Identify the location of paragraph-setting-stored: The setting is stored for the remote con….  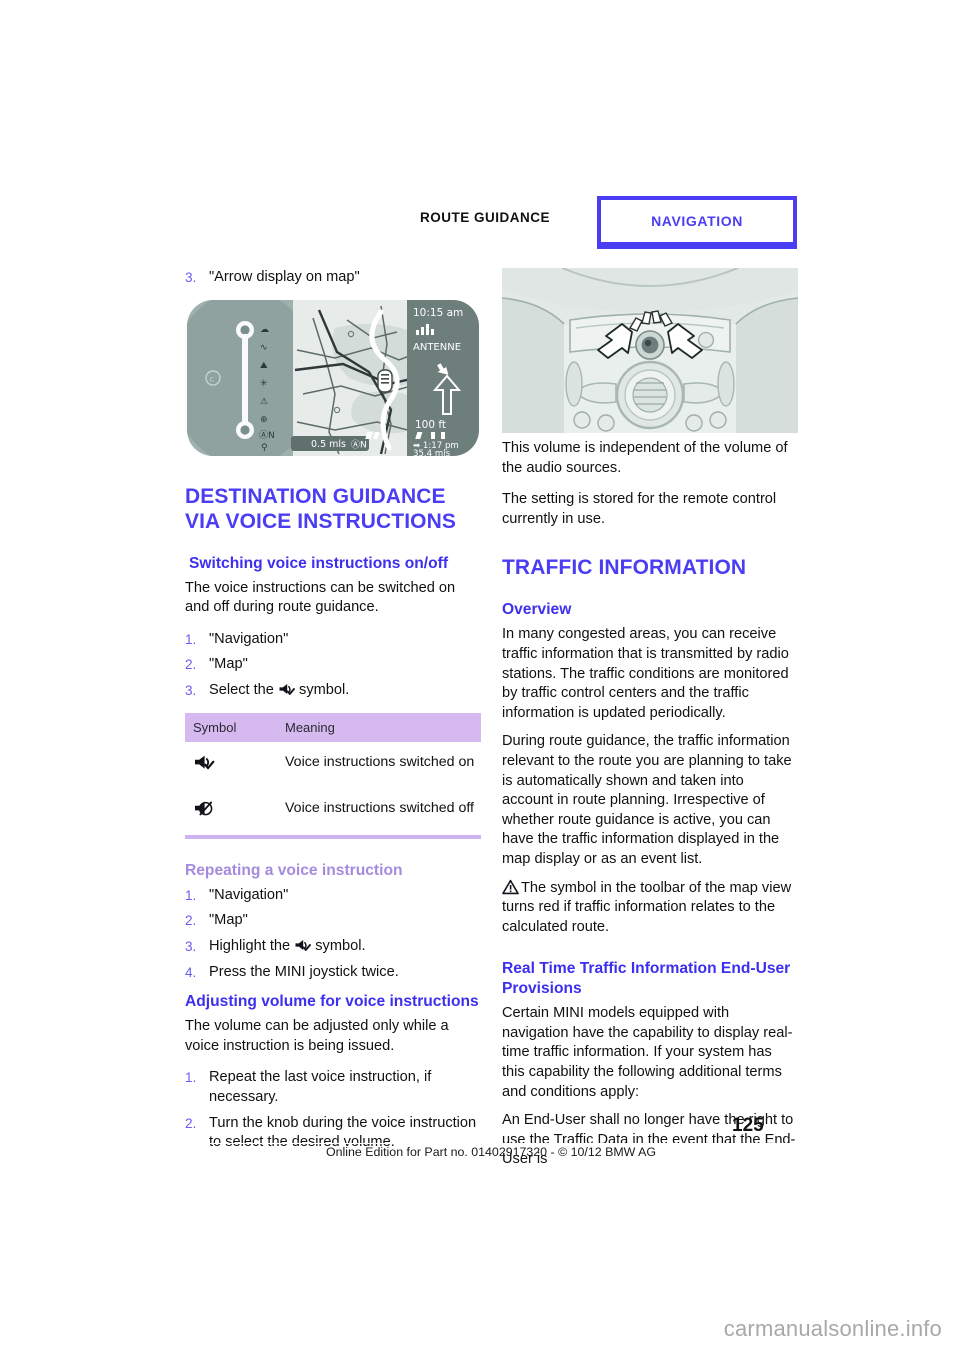
(639, 509).